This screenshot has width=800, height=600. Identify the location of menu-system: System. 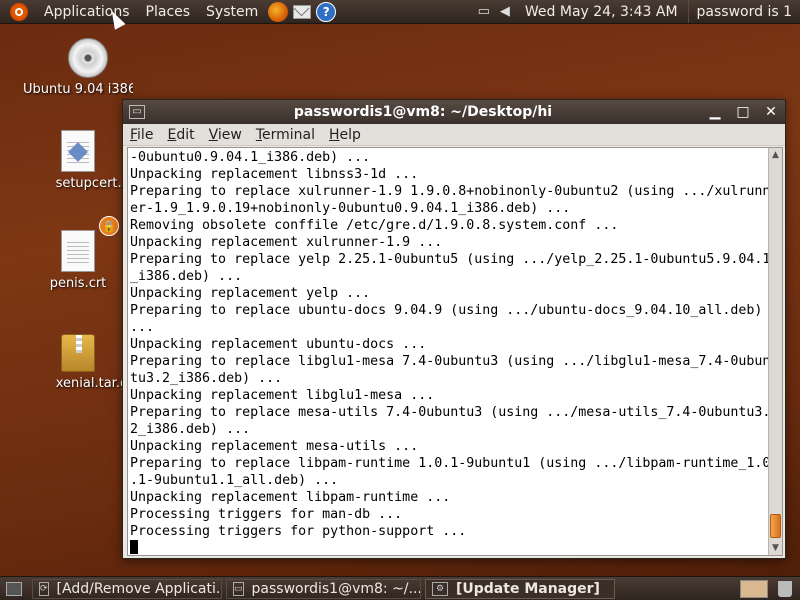
(232, 12).